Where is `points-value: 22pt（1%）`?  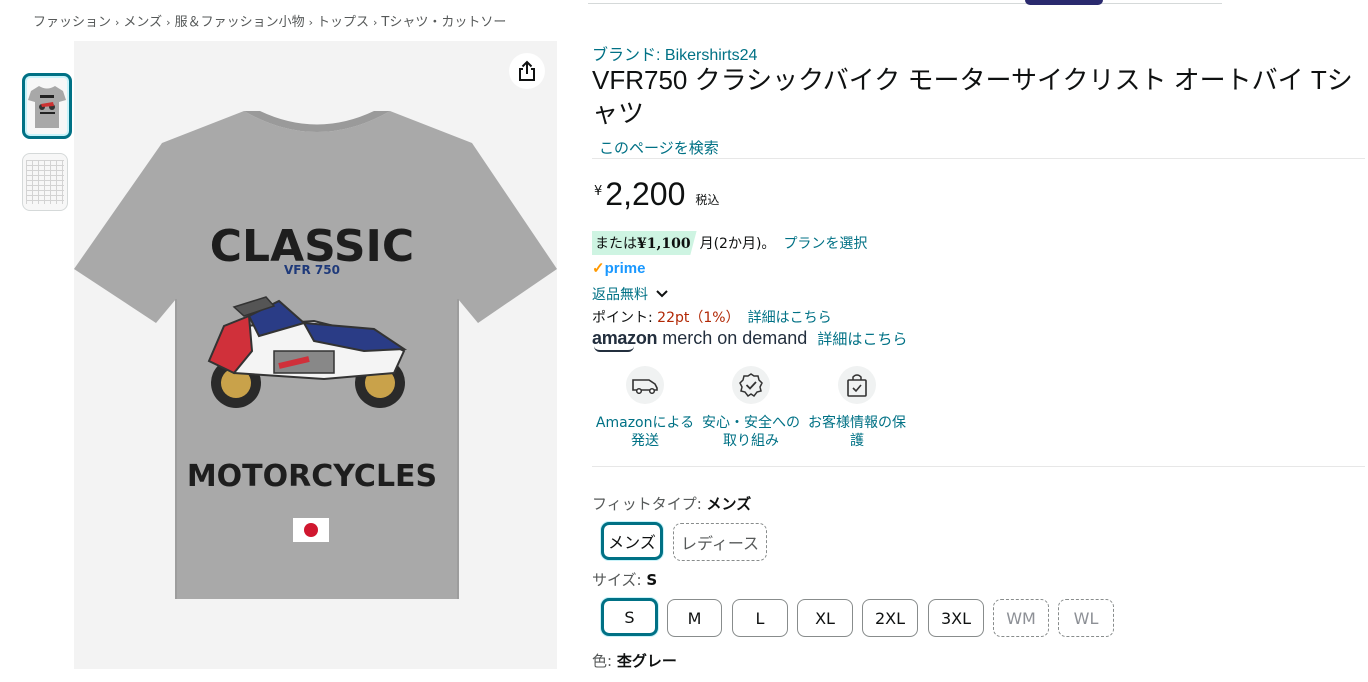 points-value: 22pt（1%） is located at coordinates (698, 318).